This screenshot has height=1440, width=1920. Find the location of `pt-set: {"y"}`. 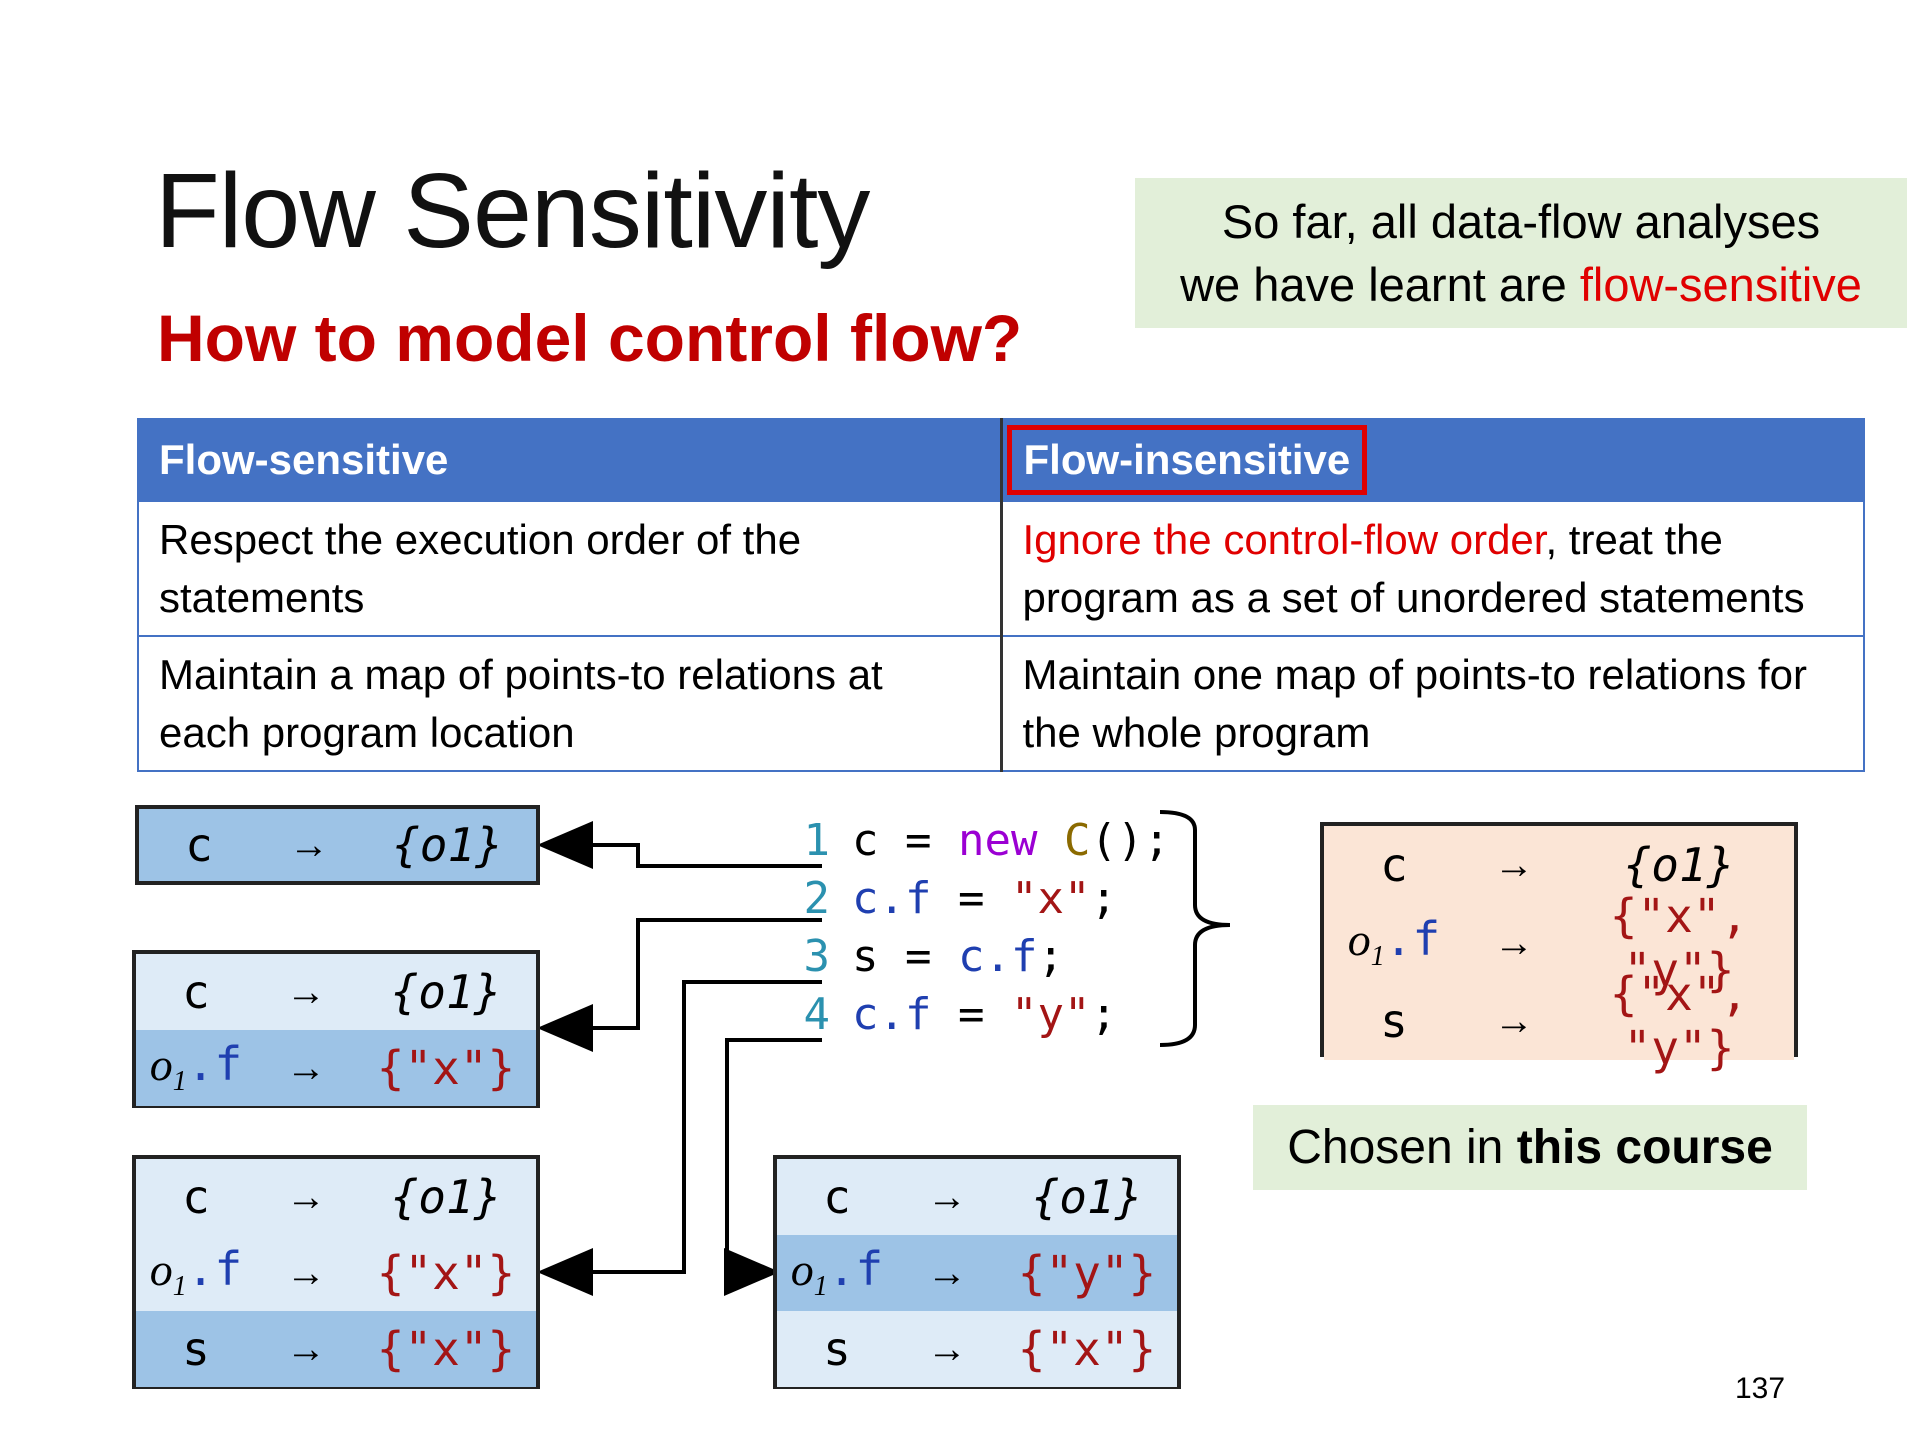

pt-set: {"y"} is located at coordinates (1087, 1273).